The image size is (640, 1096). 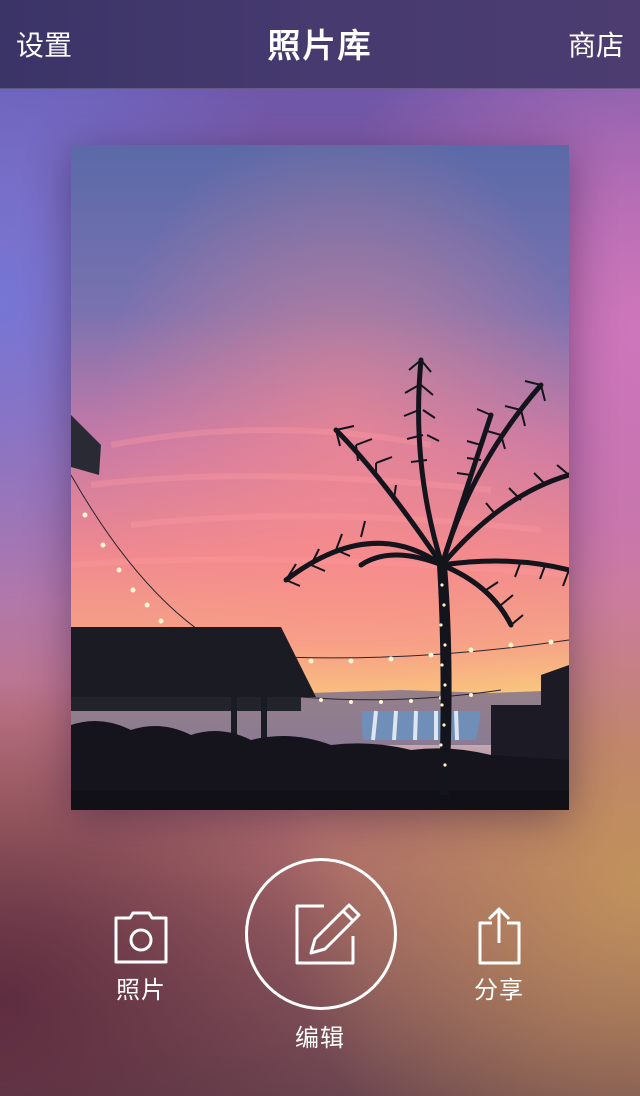 I want to click on share-button: 分享, so click(x=499, y=954).